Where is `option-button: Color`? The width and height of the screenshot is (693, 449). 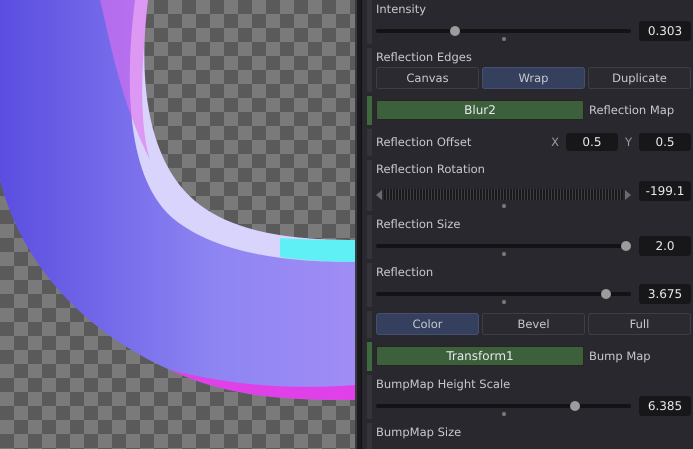
option-button: Color is located at coordinates (427, 324).